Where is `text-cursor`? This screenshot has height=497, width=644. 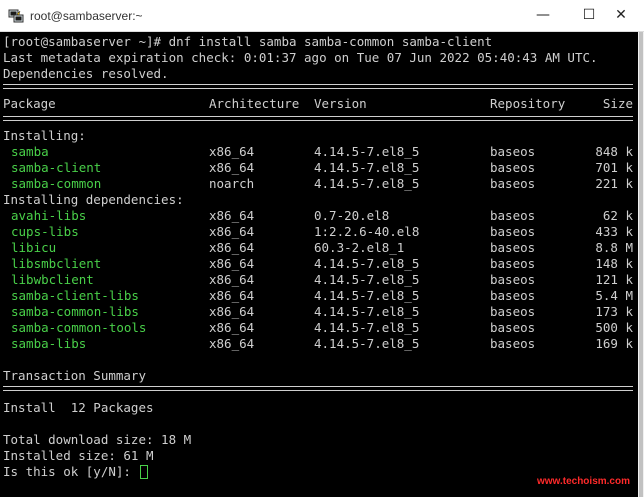 text-cursor is located at coordinates (144, 472).